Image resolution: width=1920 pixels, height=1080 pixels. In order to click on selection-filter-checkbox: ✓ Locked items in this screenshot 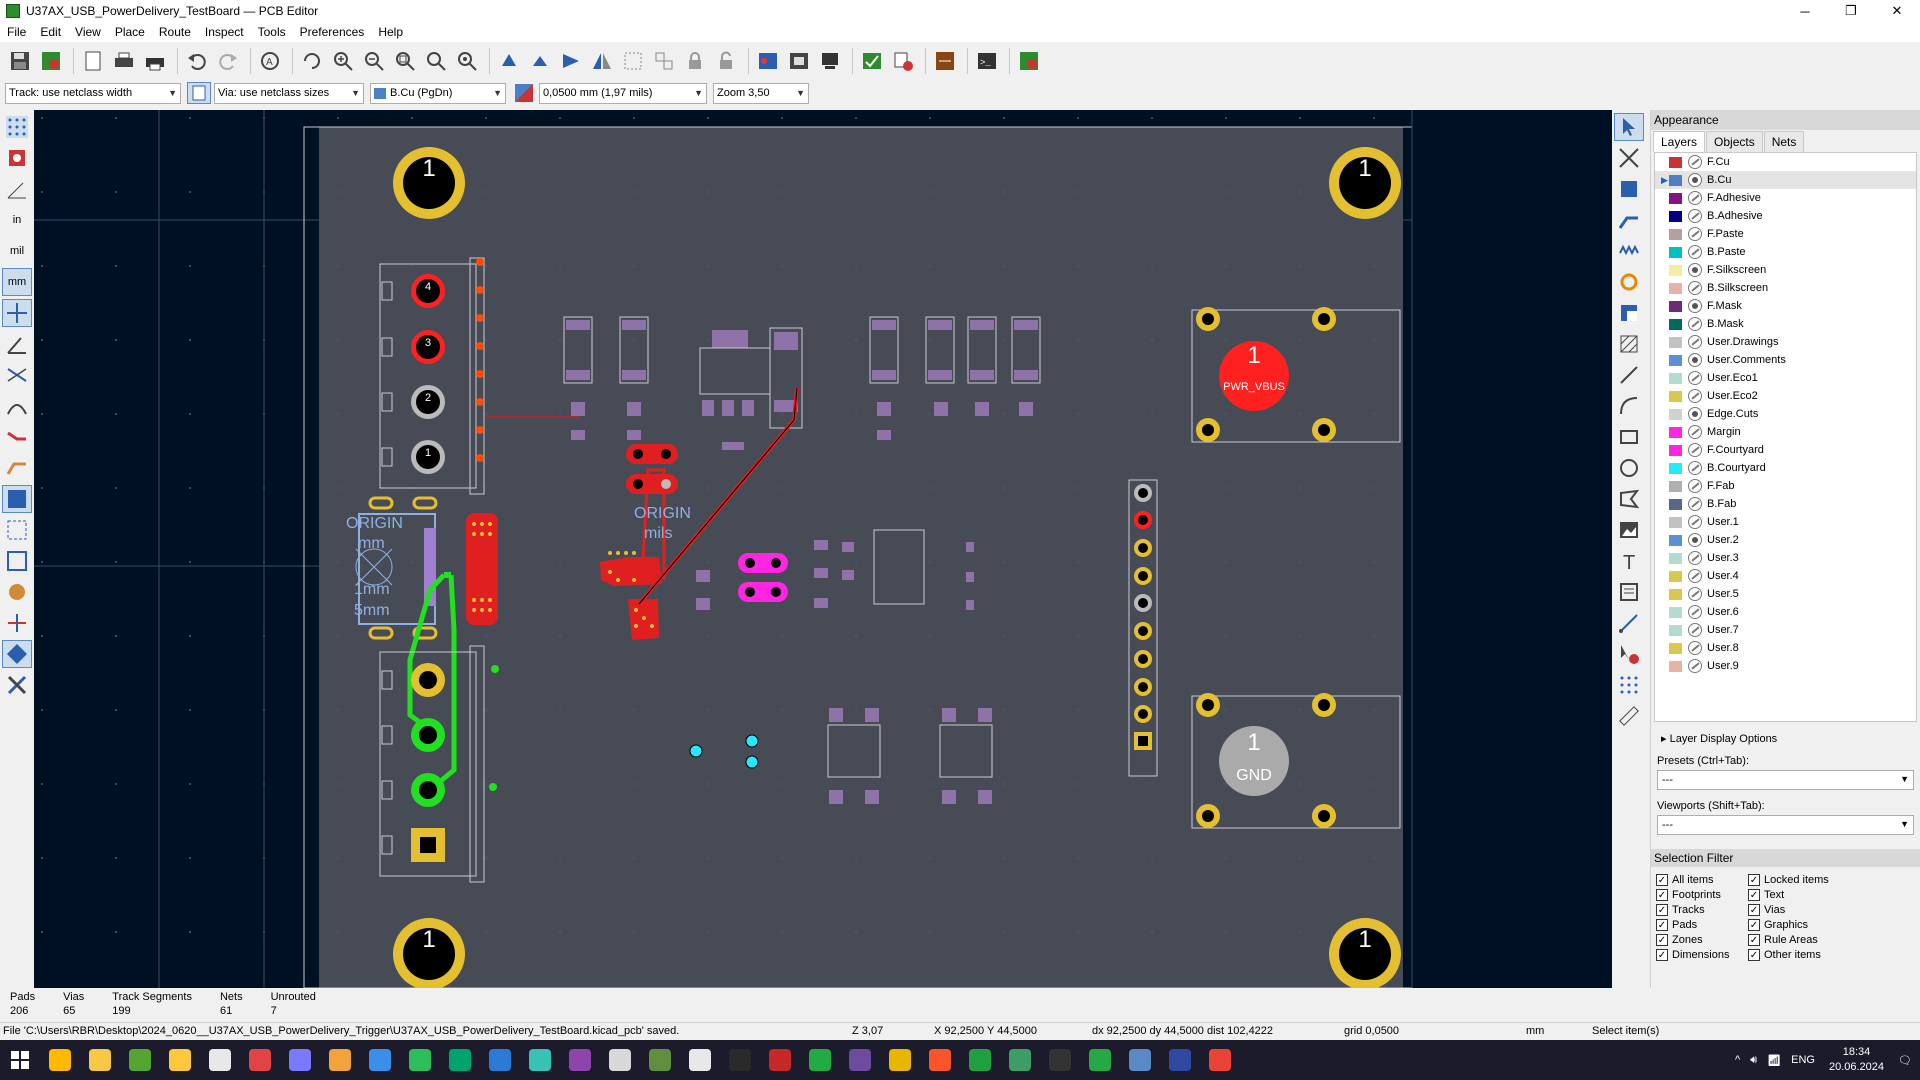, I will do `click(1808, 880)`.